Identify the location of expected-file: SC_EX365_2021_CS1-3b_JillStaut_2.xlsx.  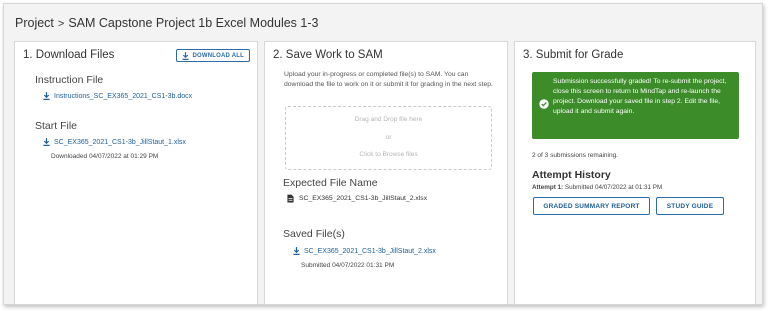
(357, 198).